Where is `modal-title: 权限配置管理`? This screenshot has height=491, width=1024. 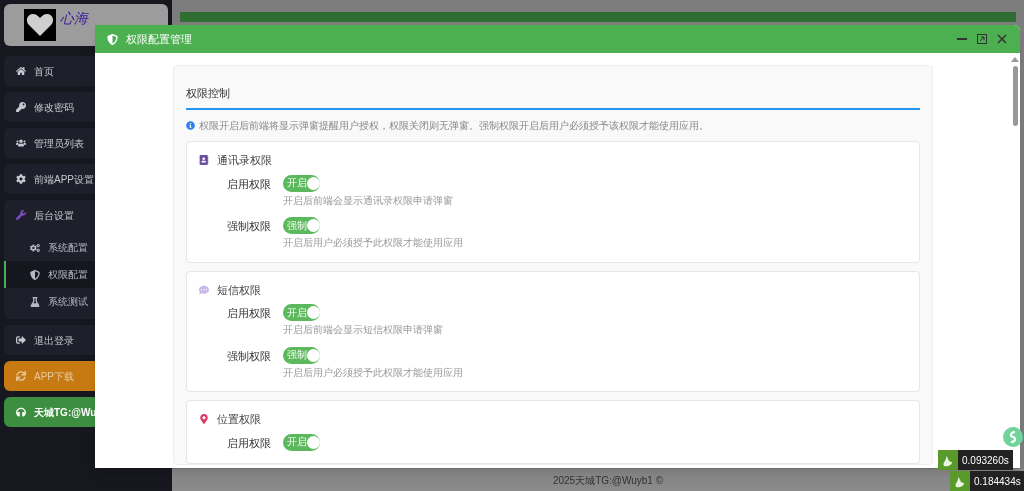 modal-title: 权限配置管理 is located at coordinates (159, 39).